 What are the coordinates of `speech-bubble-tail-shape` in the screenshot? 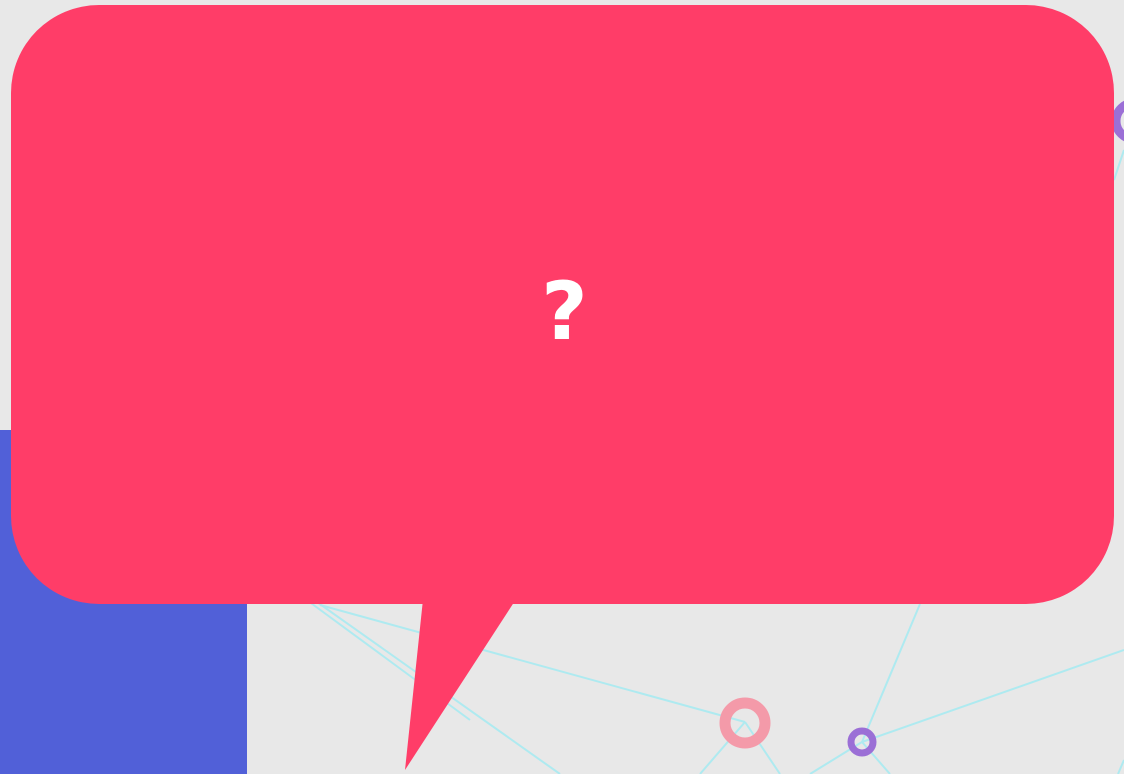 It's located at (463, 680).